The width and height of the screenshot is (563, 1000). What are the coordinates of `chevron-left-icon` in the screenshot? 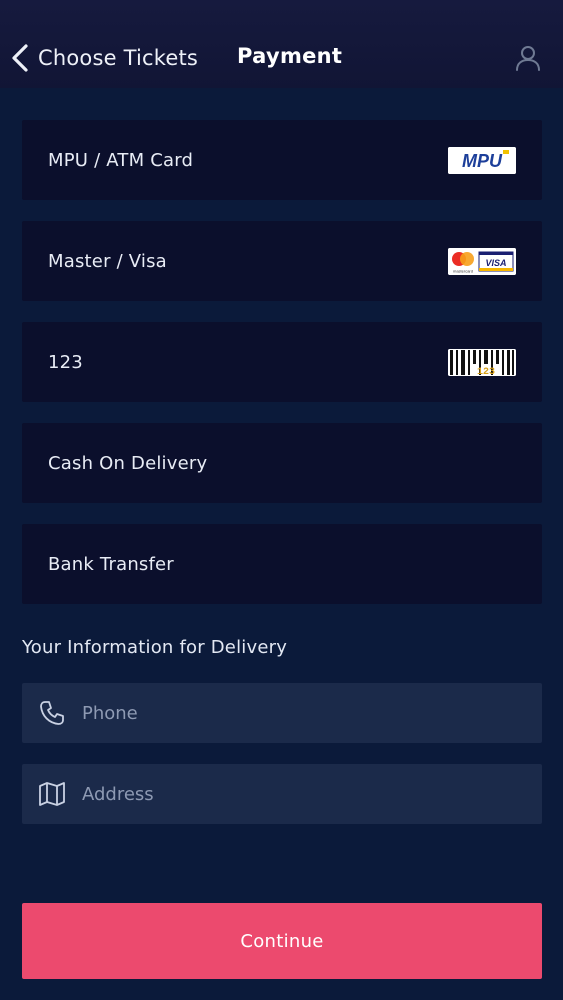 It's located at (20, 58).